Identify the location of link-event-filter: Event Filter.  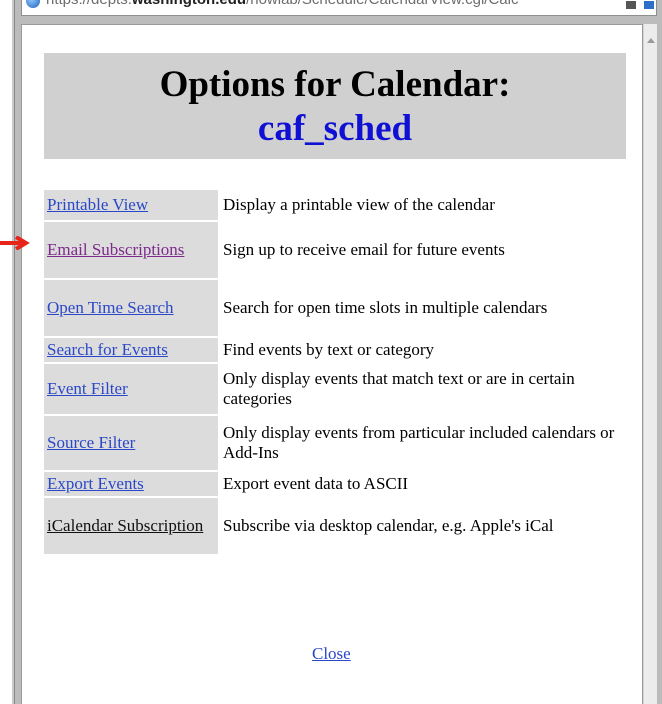
(87, 388).